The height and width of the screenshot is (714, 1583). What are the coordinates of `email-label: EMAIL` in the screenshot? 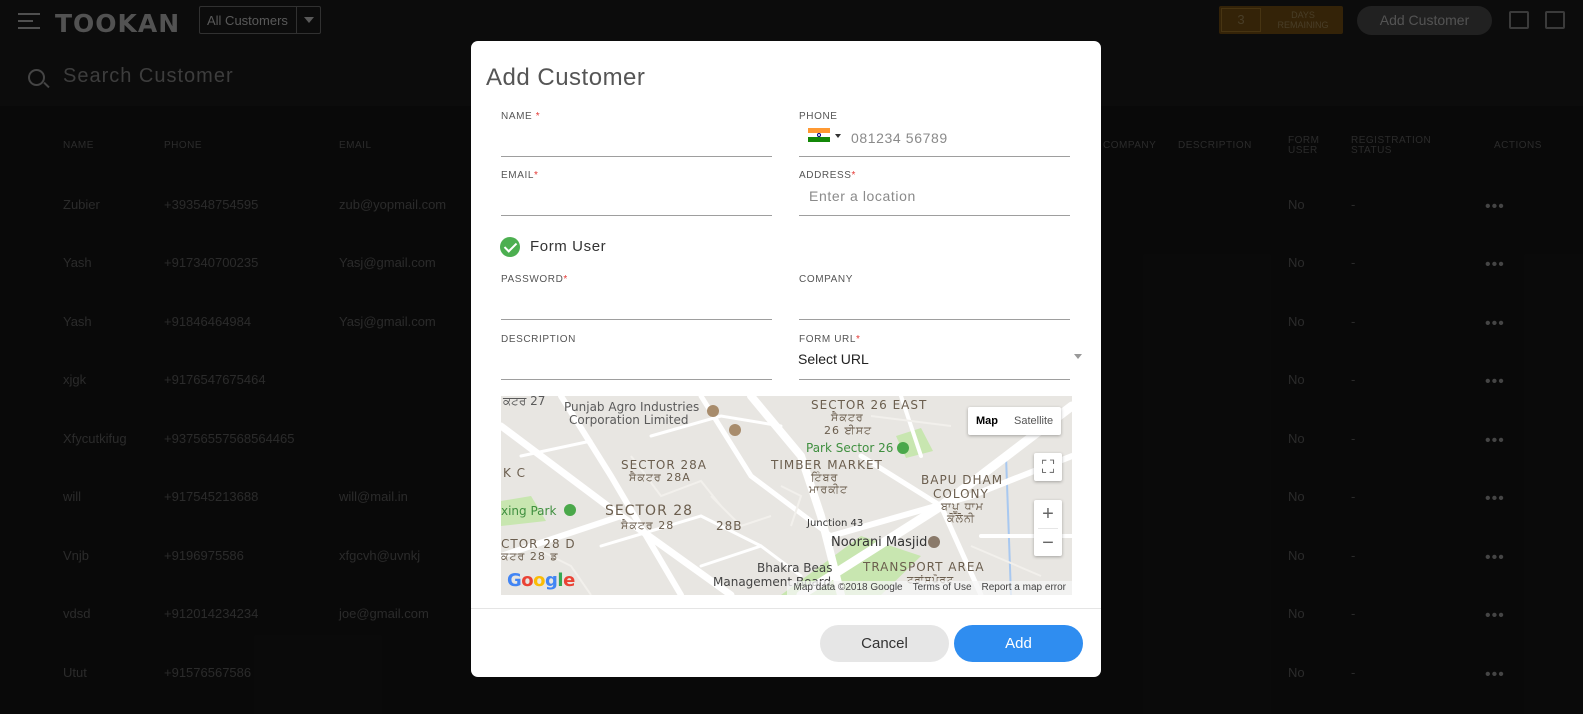 It's located at (518, 175).